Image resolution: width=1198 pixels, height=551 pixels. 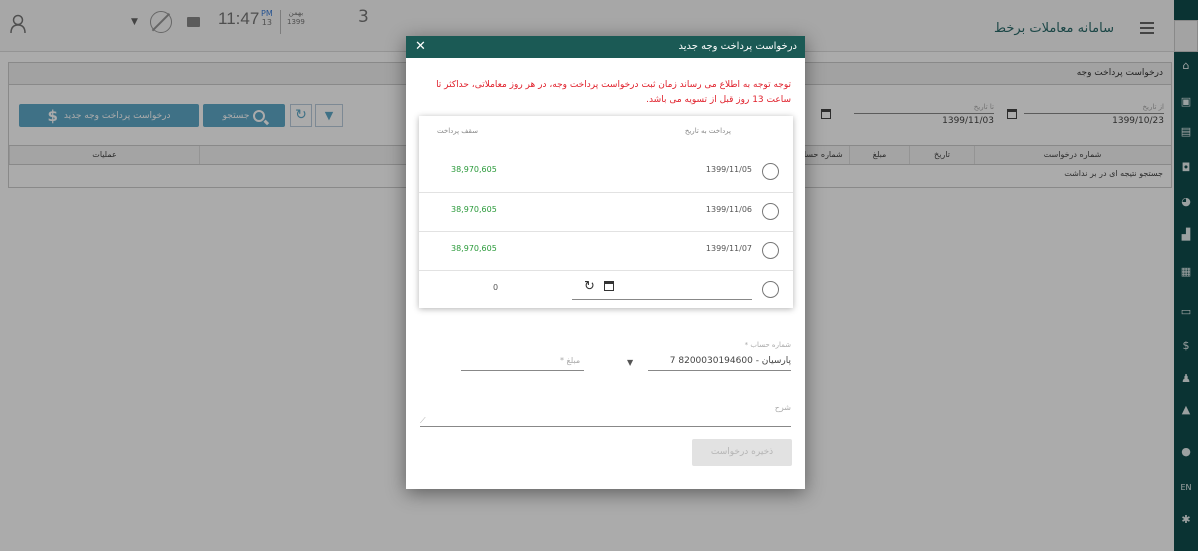 I want to click on calendar-icon, so click(x=609, y=286).